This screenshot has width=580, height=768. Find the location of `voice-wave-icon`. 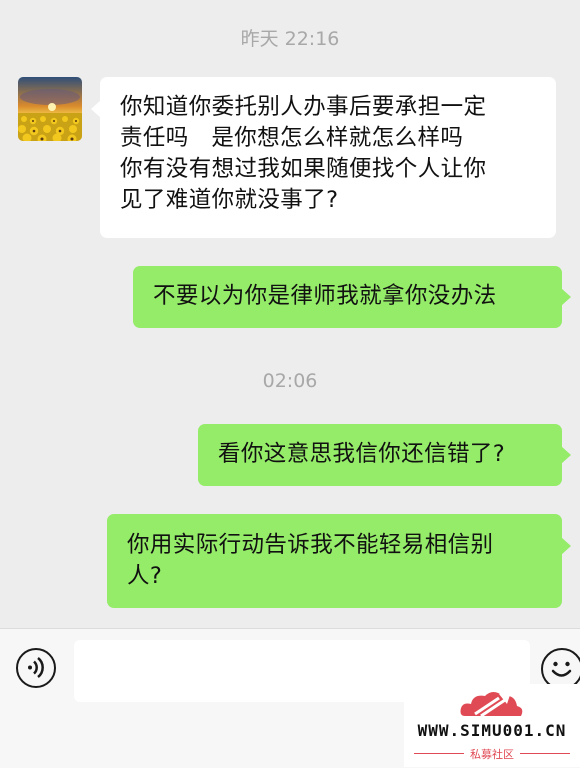

voice-wave-icon is located at coordinates (36, 667).